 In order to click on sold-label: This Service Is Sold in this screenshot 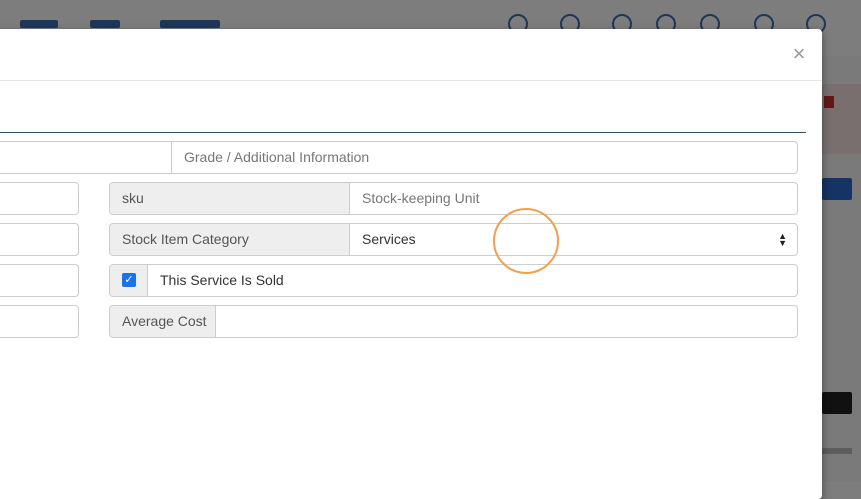, I will do `click(222, 280)`.